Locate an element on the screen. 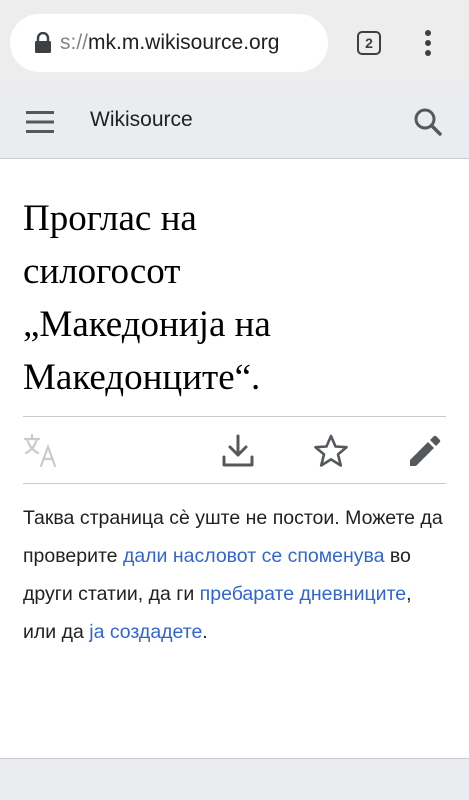 Image resolution: width=469 pixels, height=800 pixels. edit-pencil-icon is located at coordinates (425, 451).